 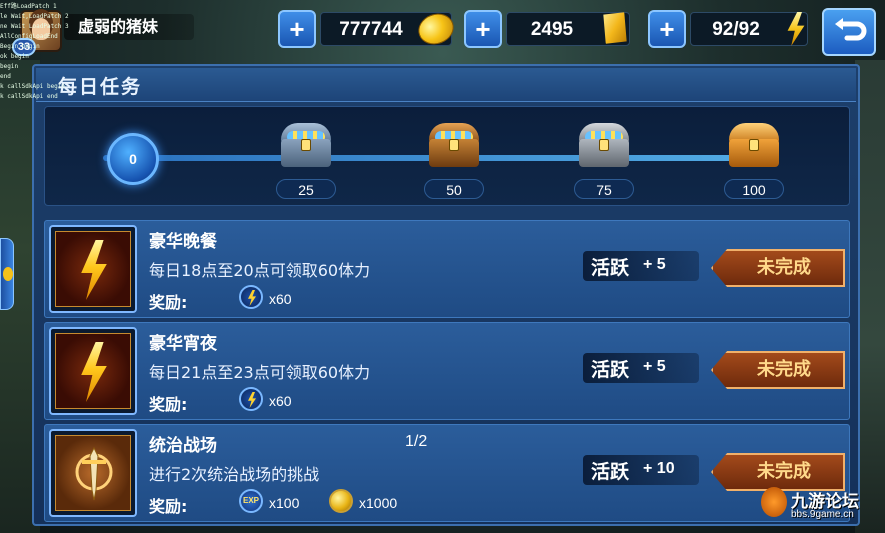 I want to click on debug-line: end, so click(x=5, y=76).